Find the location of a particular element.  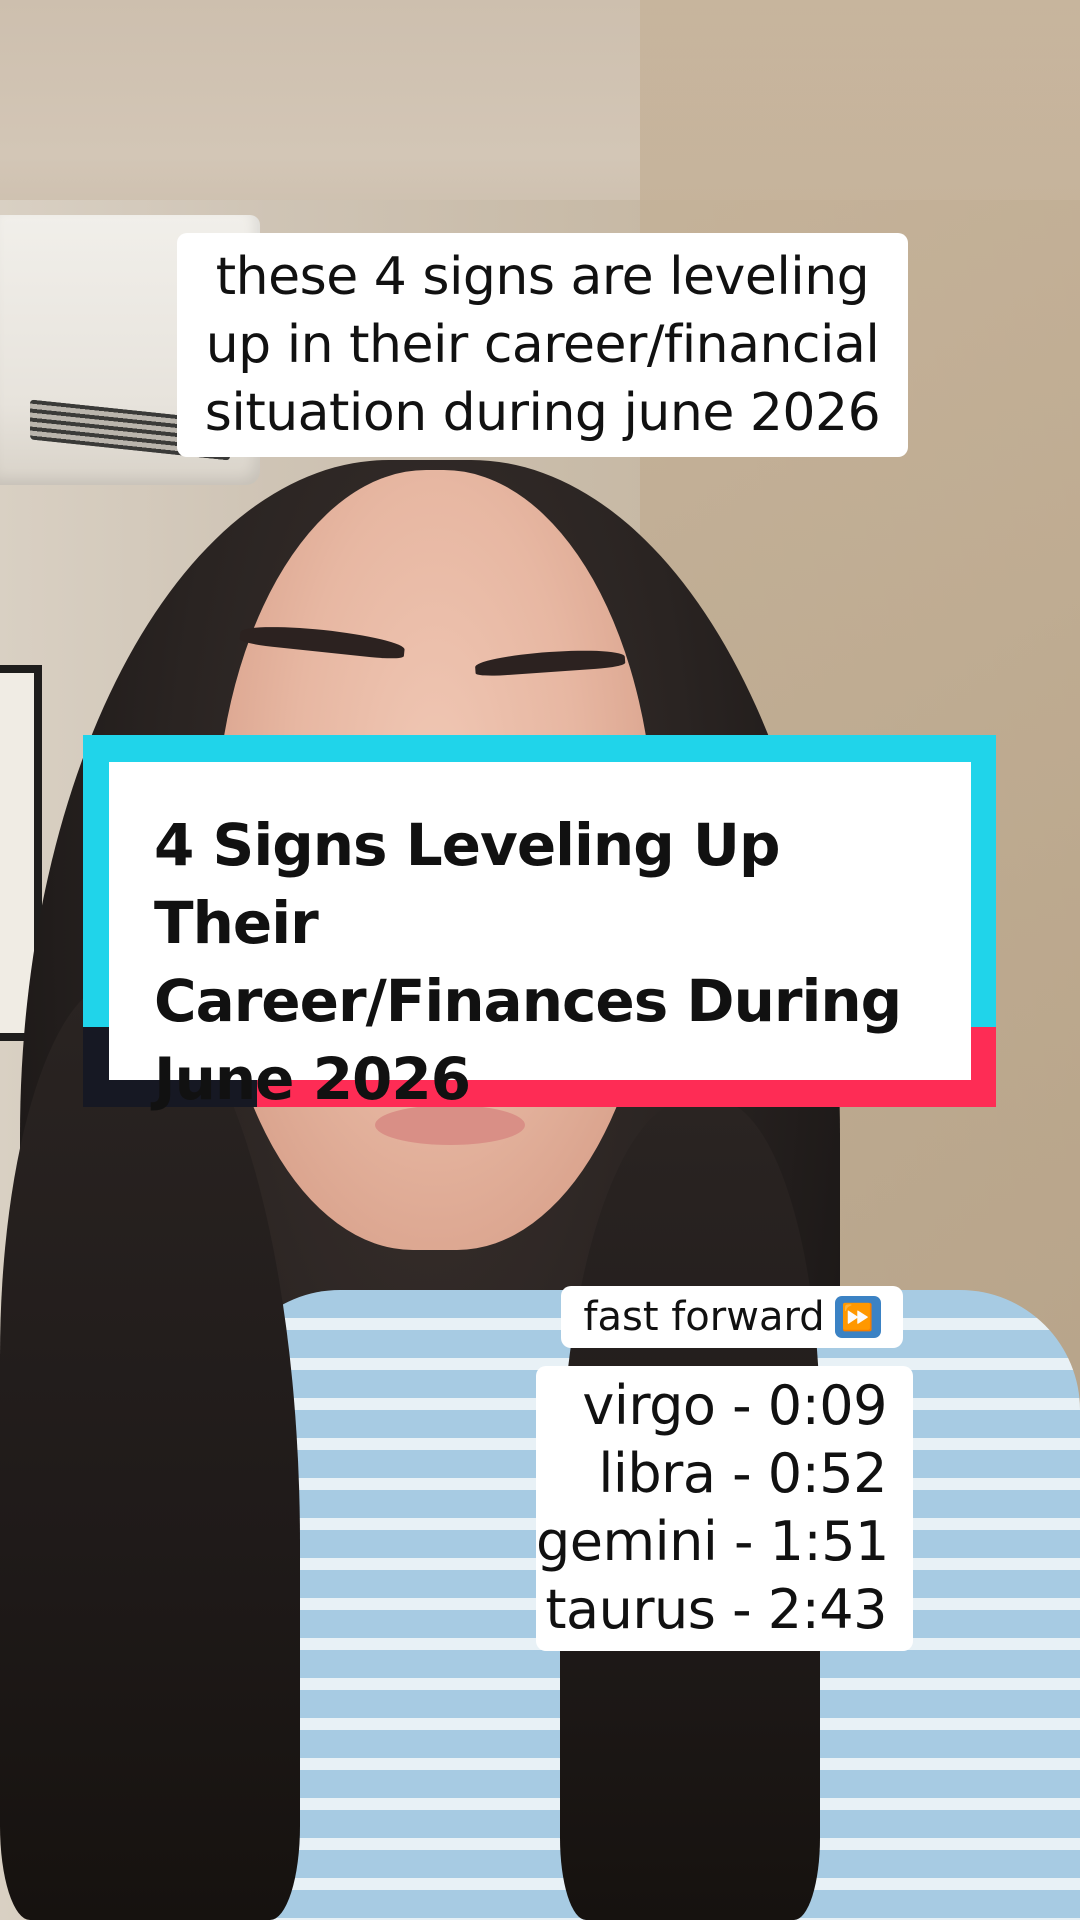

caption-line: situation during june 2026 is located at coordinates (542, 413).